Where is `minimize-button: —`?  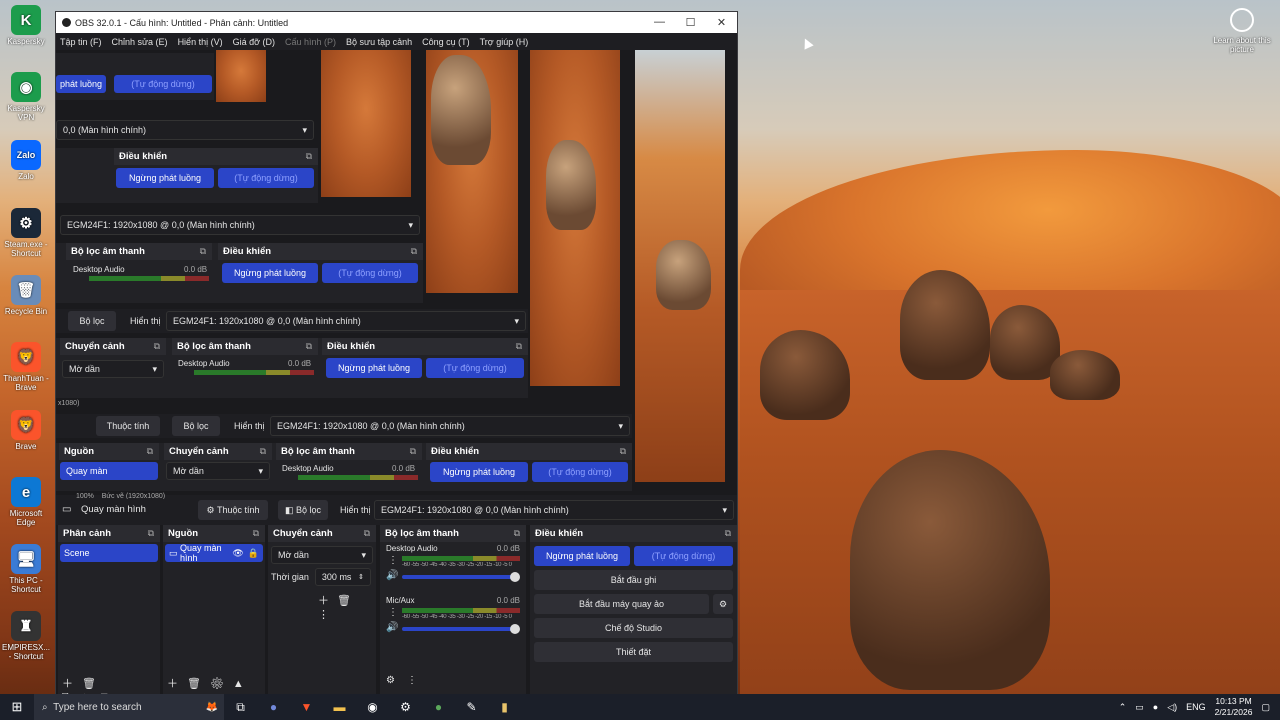
minimize-button: — is located at coordinates (659, 22).